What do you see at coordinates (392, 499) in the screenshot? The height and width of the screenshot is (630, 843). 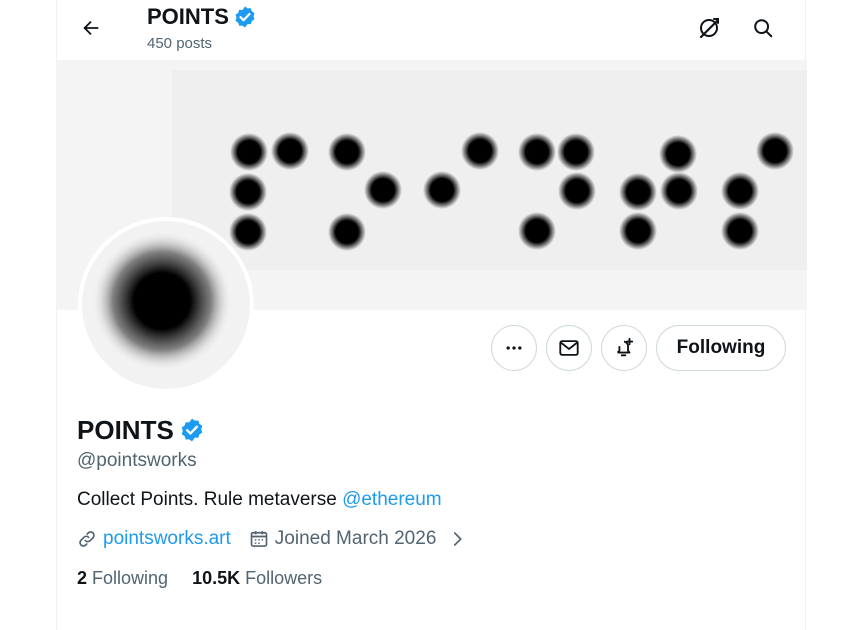 I see `bio-mention-link: @ethereum` at bounding box center [392, 499].